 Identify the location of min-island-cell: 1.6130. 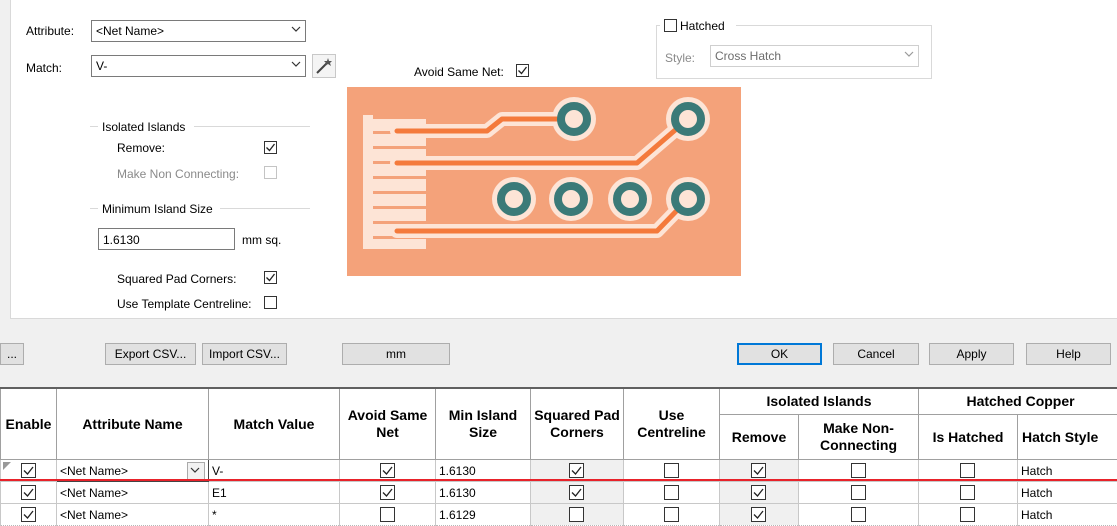
(483, 493).